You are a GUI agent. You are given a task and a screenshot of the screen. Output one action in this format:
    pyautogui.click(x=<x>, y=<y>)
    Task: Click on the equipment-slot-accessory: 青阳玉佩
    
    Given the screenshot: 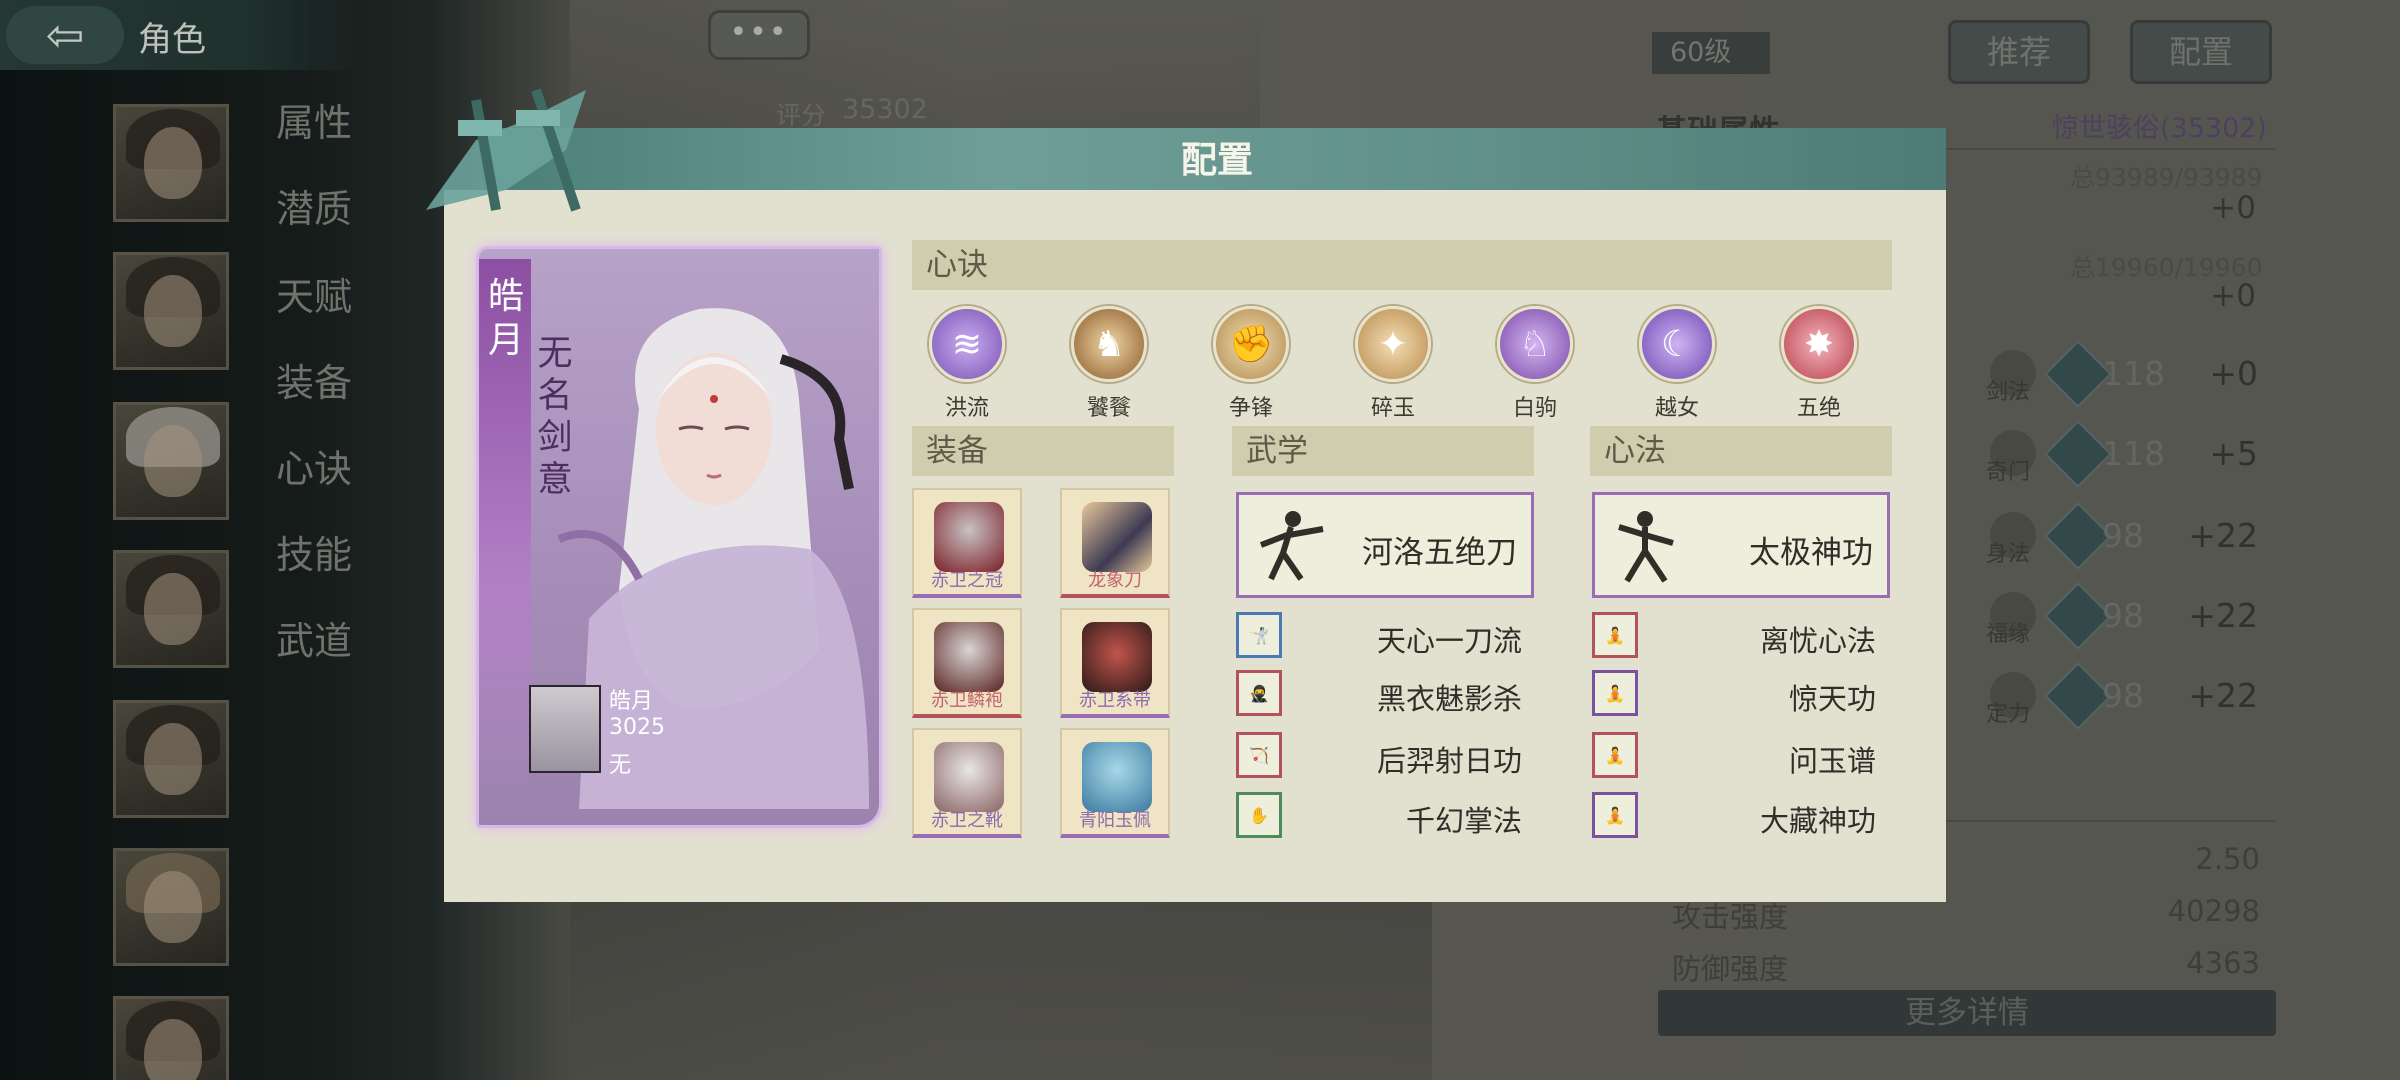 What is the action you would take?
    pyautogui.click(x=1115, y=783)
    